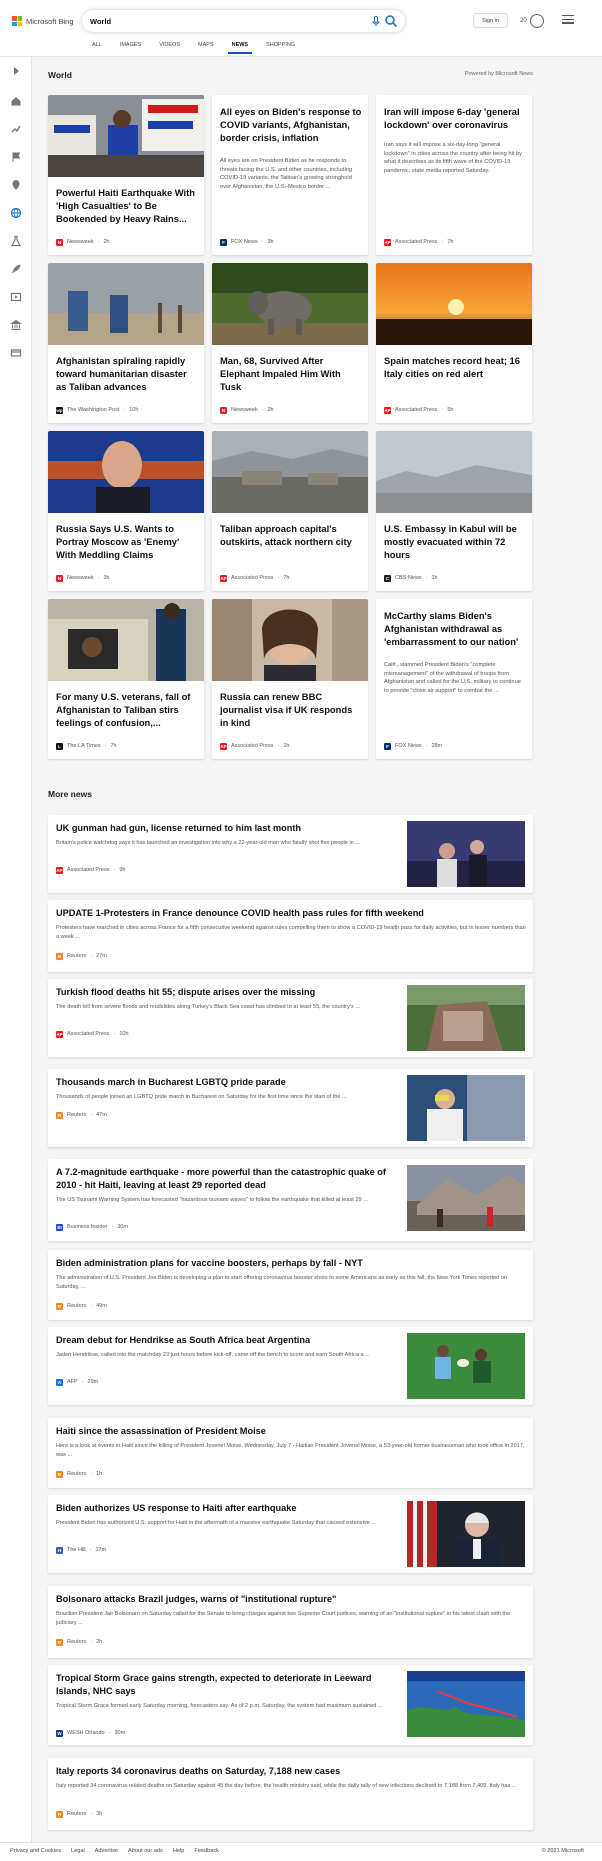  Describe the element at coordinates (454, 472) in the screenshot. I see `card-image` at that location.